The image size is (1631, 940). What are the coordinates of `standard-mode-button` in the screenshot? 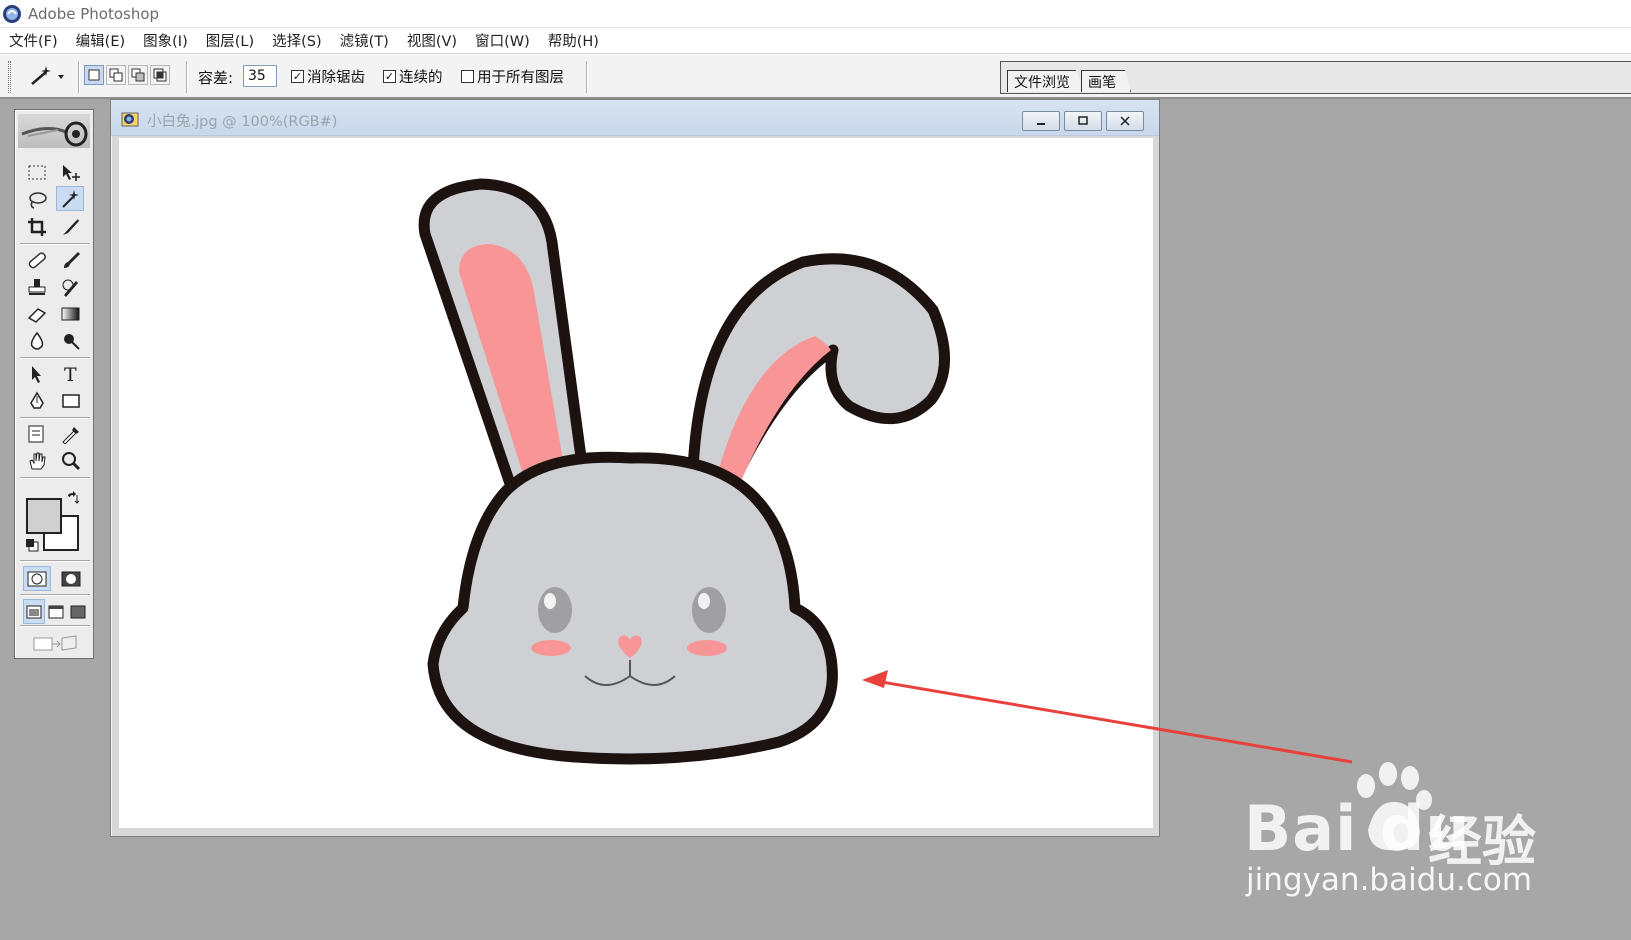 It's located at (37, 578).